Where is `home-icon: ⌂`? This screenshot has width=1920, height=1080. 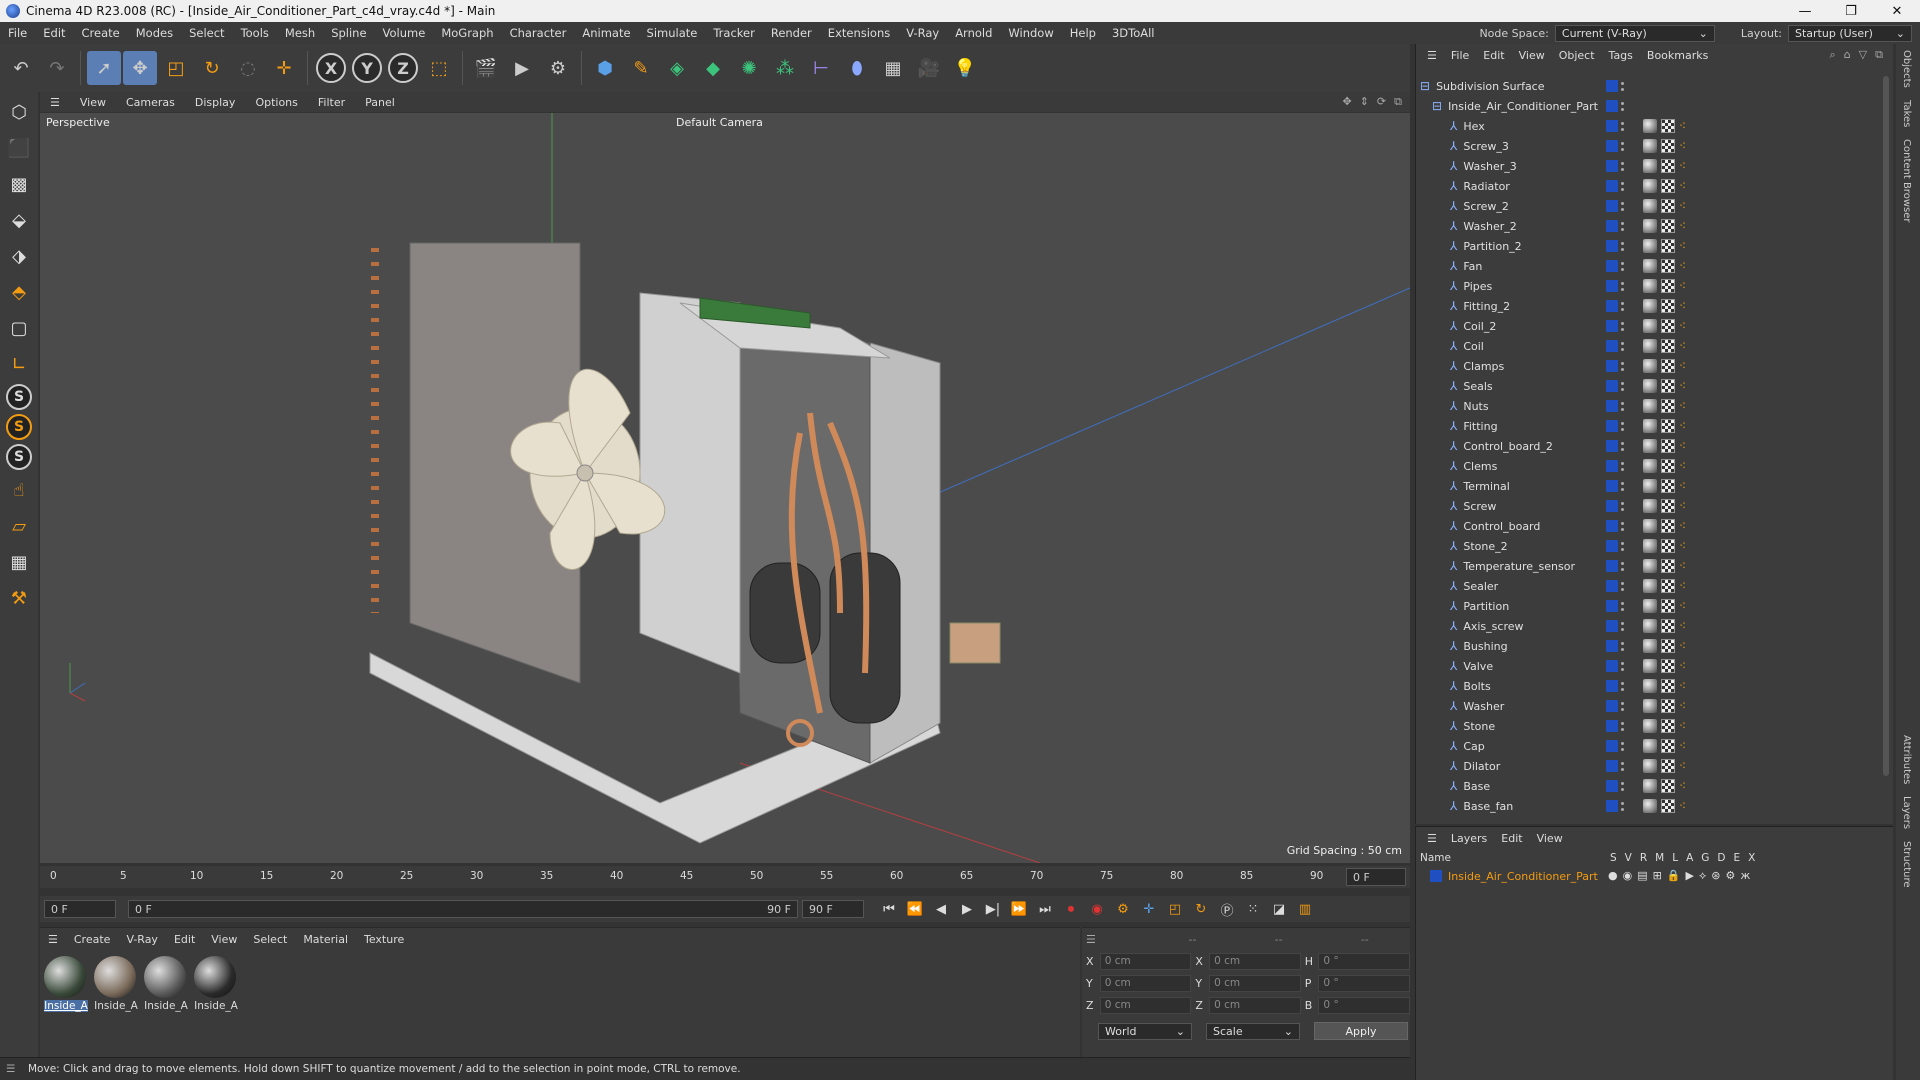
home-icon: ⌂ is located at coordinates (1847, 55).